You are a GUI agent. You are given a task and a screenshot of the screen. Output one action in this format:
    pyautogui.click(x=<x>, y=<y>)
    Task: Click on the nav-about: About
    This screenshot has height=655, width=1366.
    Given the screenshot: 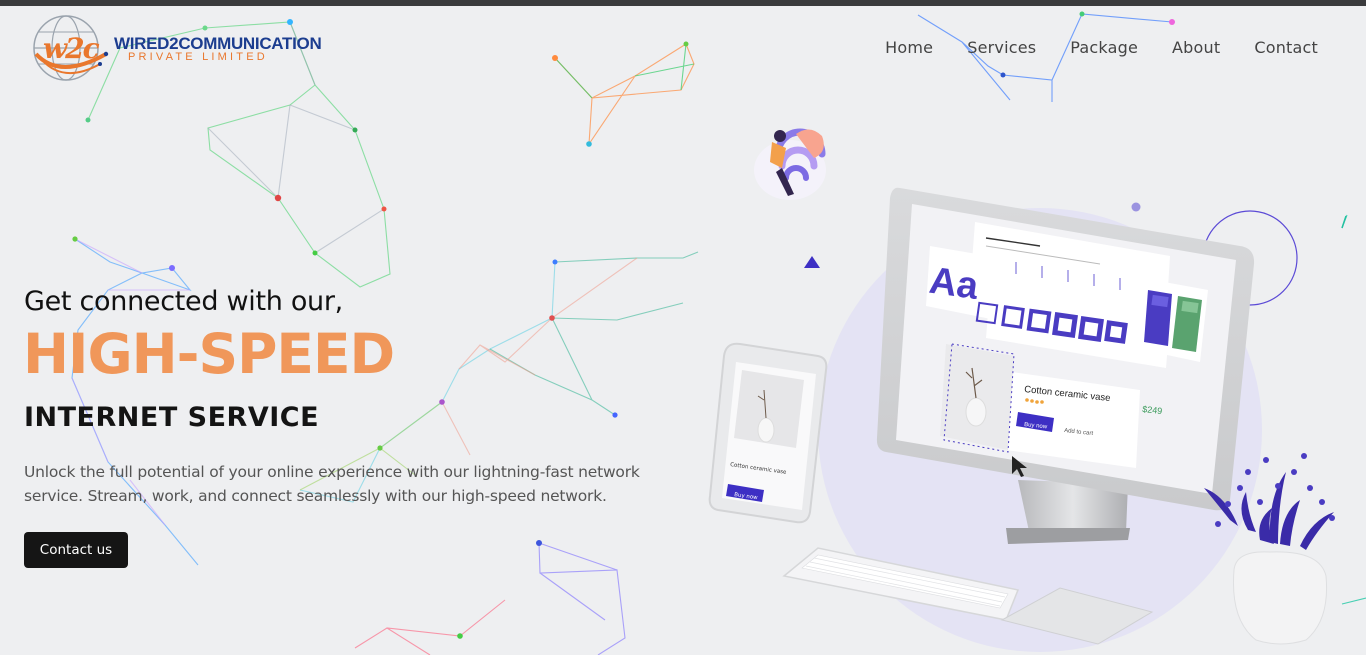 What is the action you would take?
    pyautogui.click(x=1196, y=47)
    